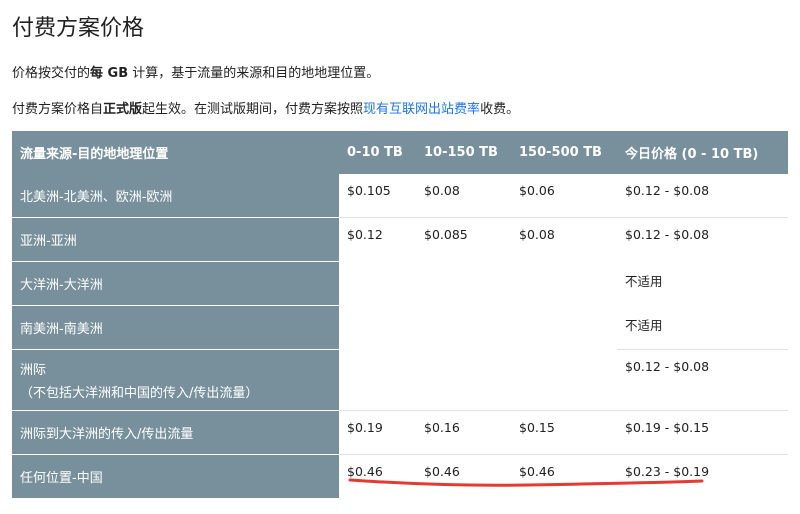 This screenshot has height=514, width=800. I want to click on region-cell: 南美洲-南美洲, so click(175, 327).